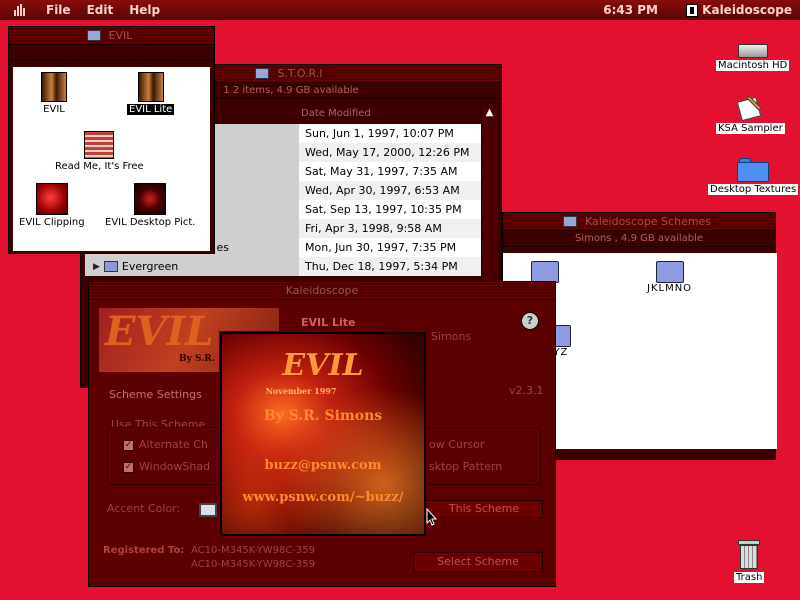 This screenshot has height=600, width=800. What do you see at coordinates (151, 109) in the screenshot?
I see `file-label: EVIL Lite` at bounding box center [151, 109].